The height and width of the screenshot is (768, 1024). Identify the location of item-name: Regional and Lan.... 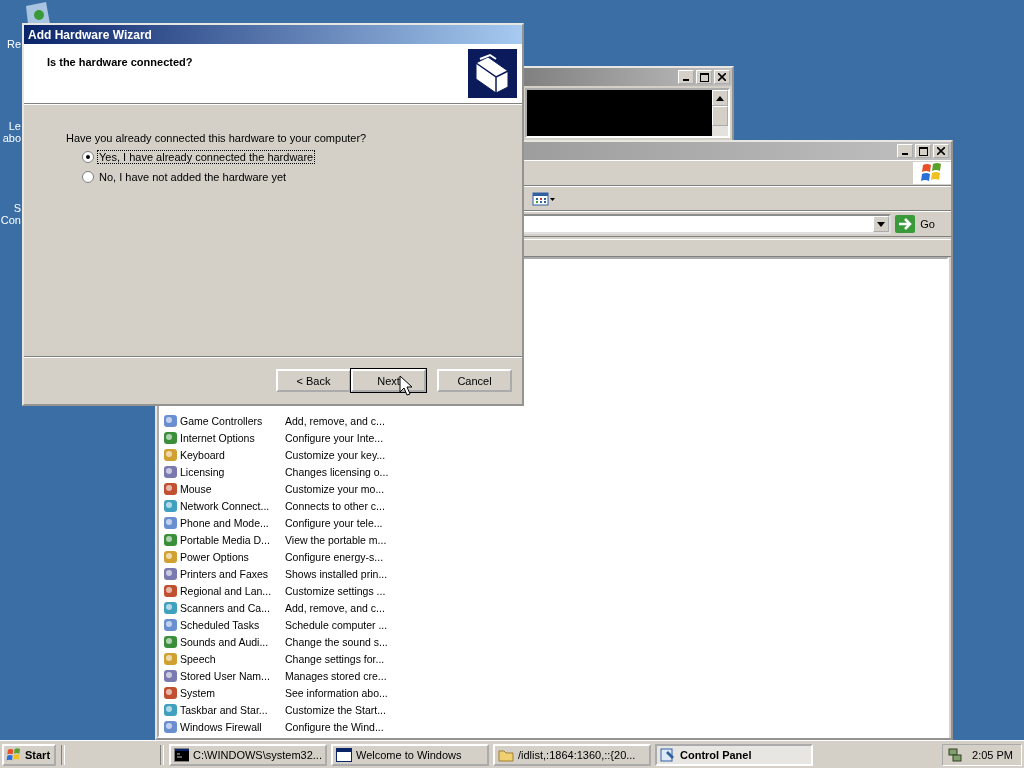
(226, 590).